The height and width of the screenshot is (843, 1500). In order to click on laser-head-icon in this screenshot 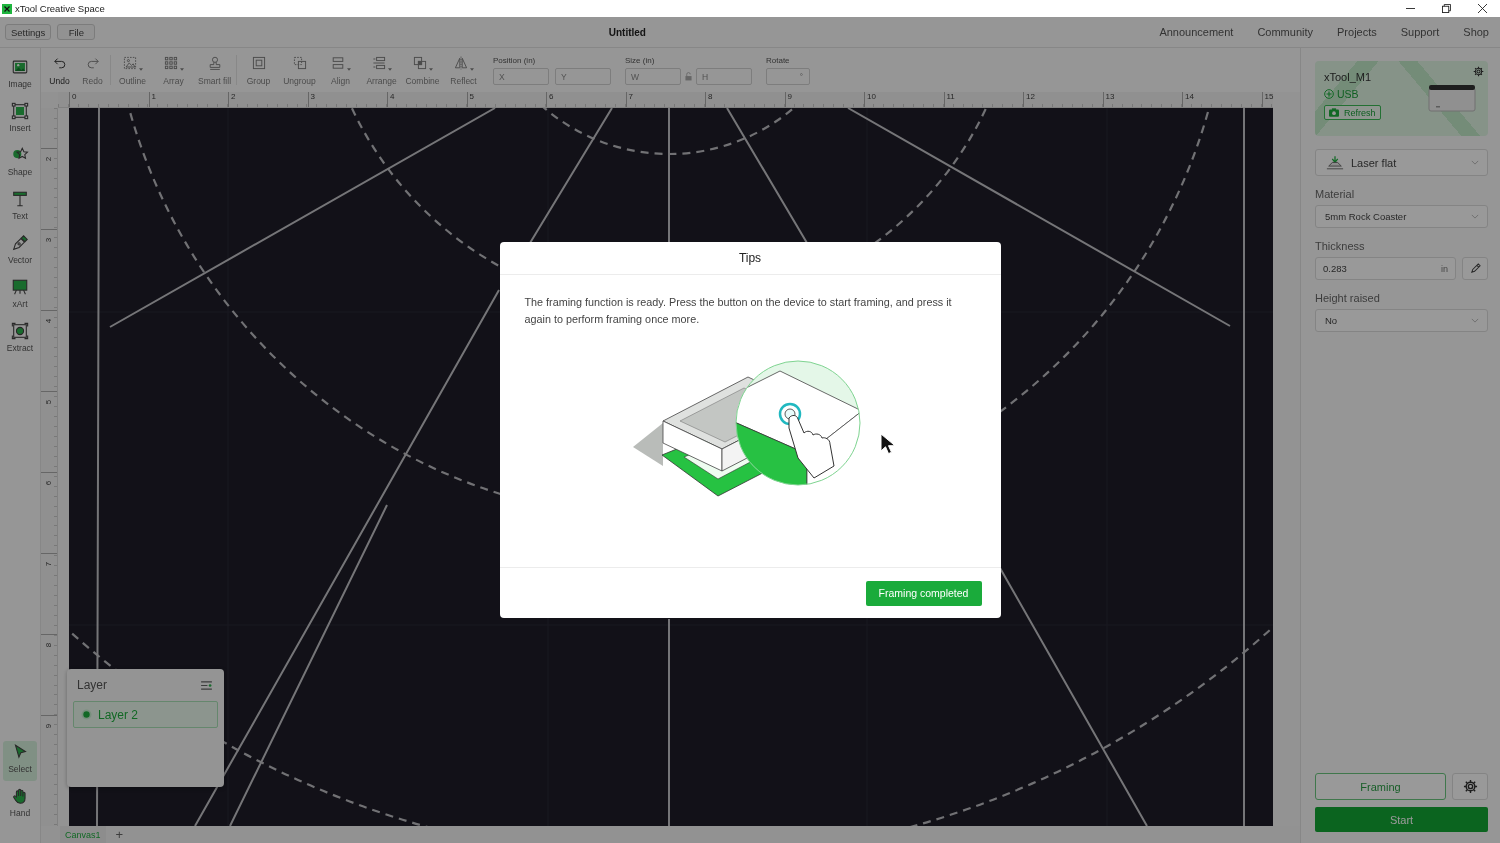, I will do `click(1335, 162)`.